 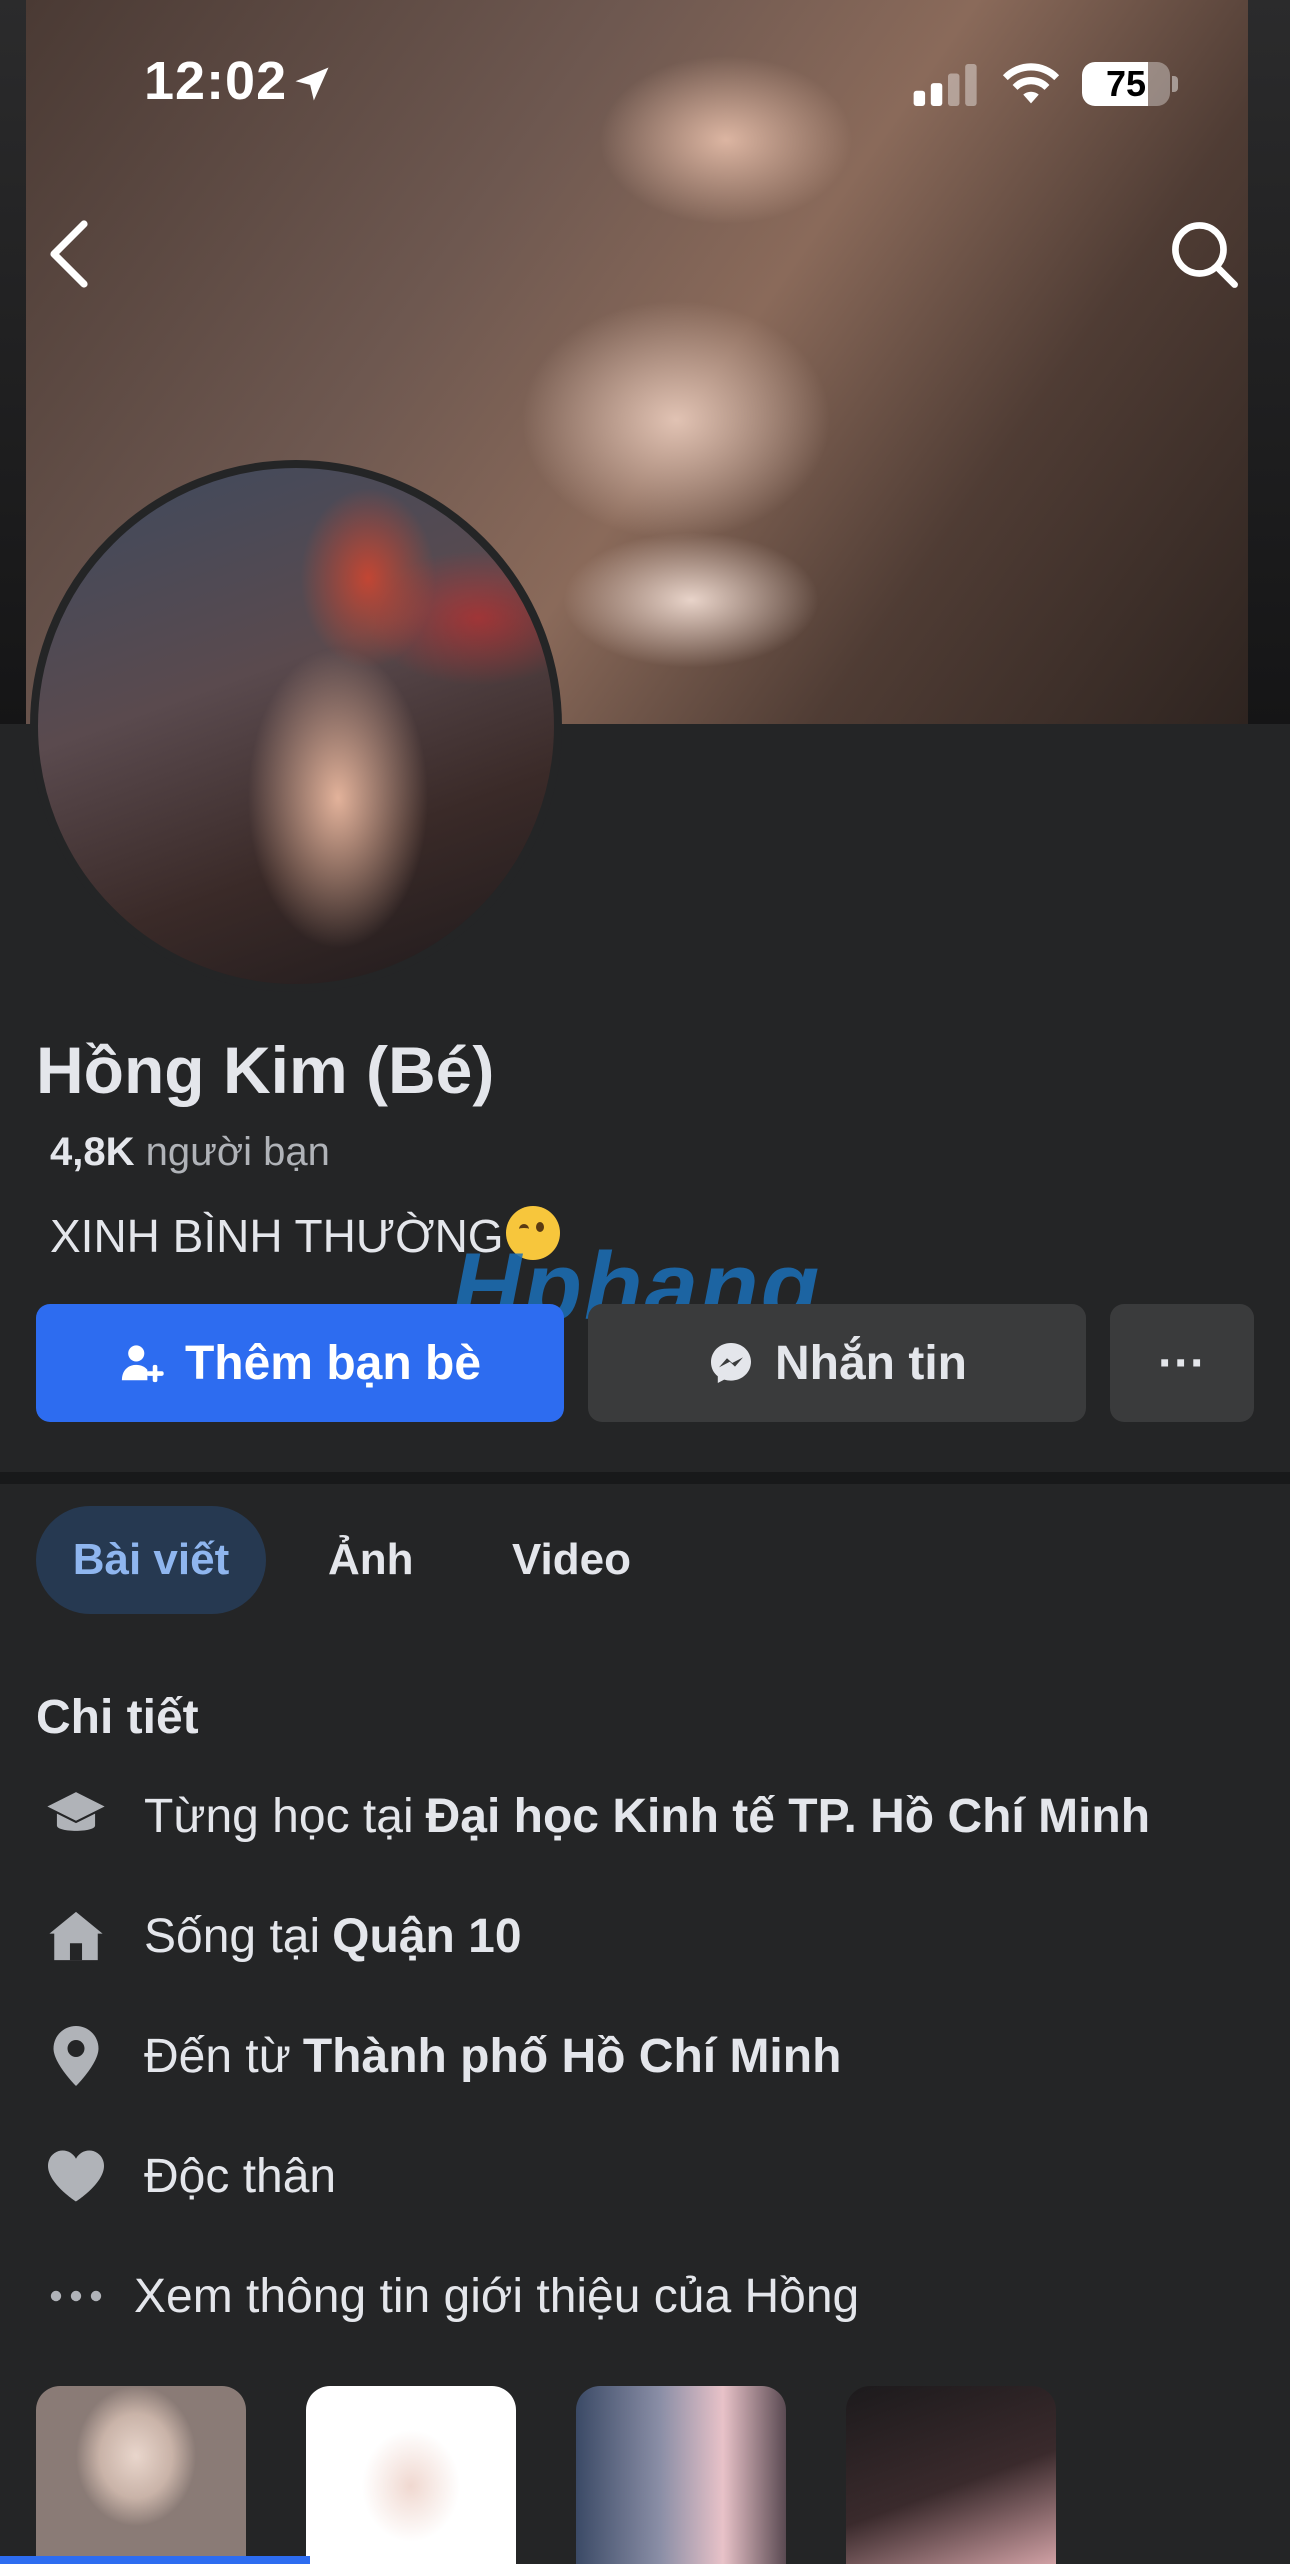 What do you see at coordinates (142, 1364) in the screenshot?
I see `add-friend-icon` at bounding box center [142, 1364].